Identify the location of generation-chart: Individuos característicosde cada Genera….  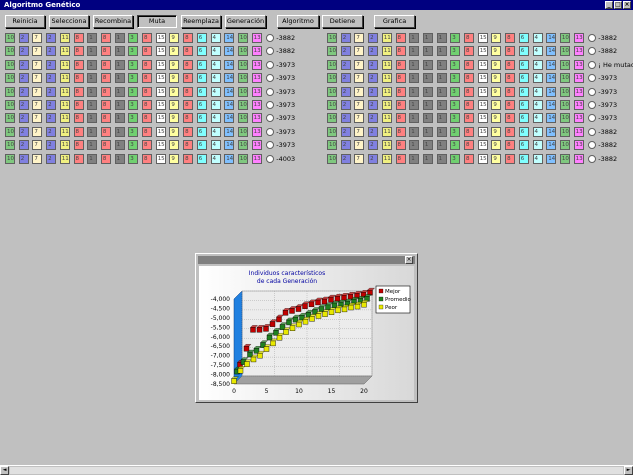
(311, 332).